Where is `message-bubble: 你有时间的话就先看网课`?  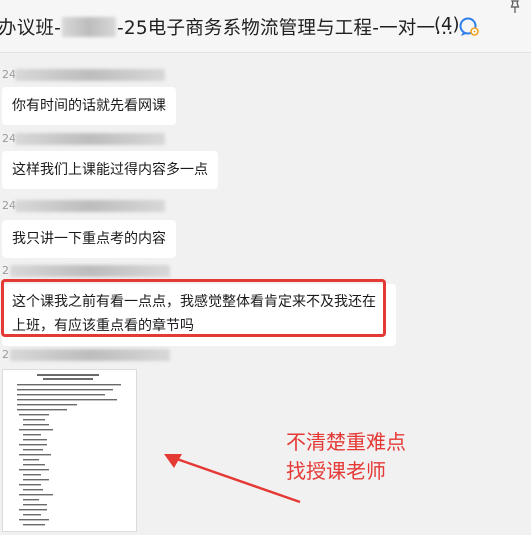 message-bubble: 你有时间的话就先看网课 is located at coordinates (89, 106).